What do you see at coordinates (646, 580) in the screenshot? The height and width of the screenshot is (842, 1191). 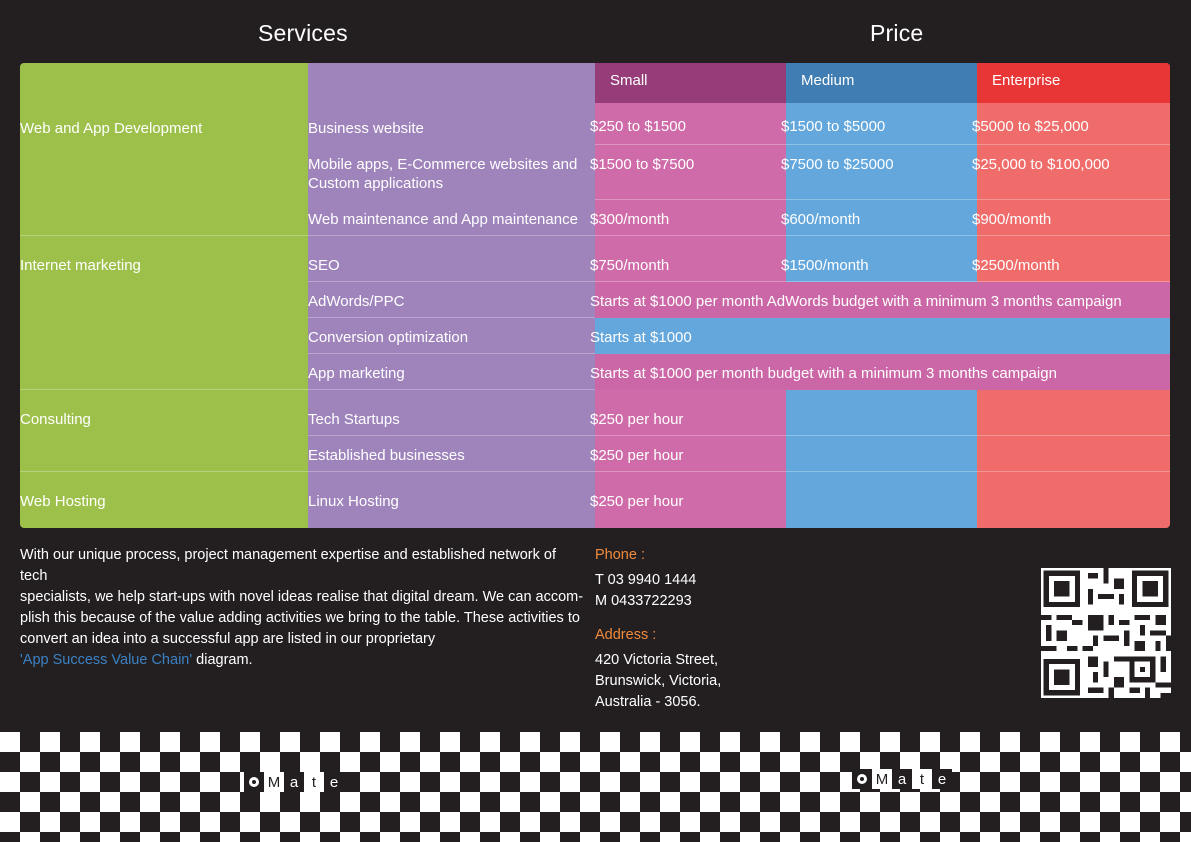 I see `phone-telephone: T 03 9940 1444` at bounding box center [646, 580].